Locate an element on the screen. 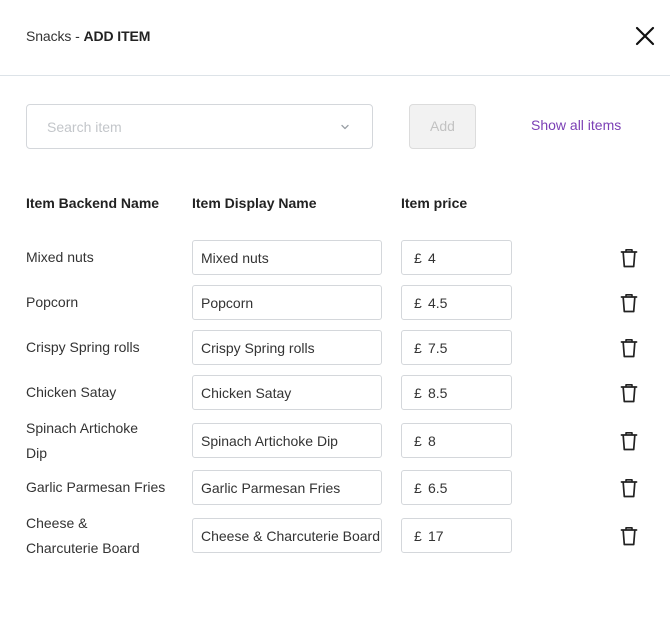  backend-name-line: Crispy Spring rolls is located at coordinates (83, 347).